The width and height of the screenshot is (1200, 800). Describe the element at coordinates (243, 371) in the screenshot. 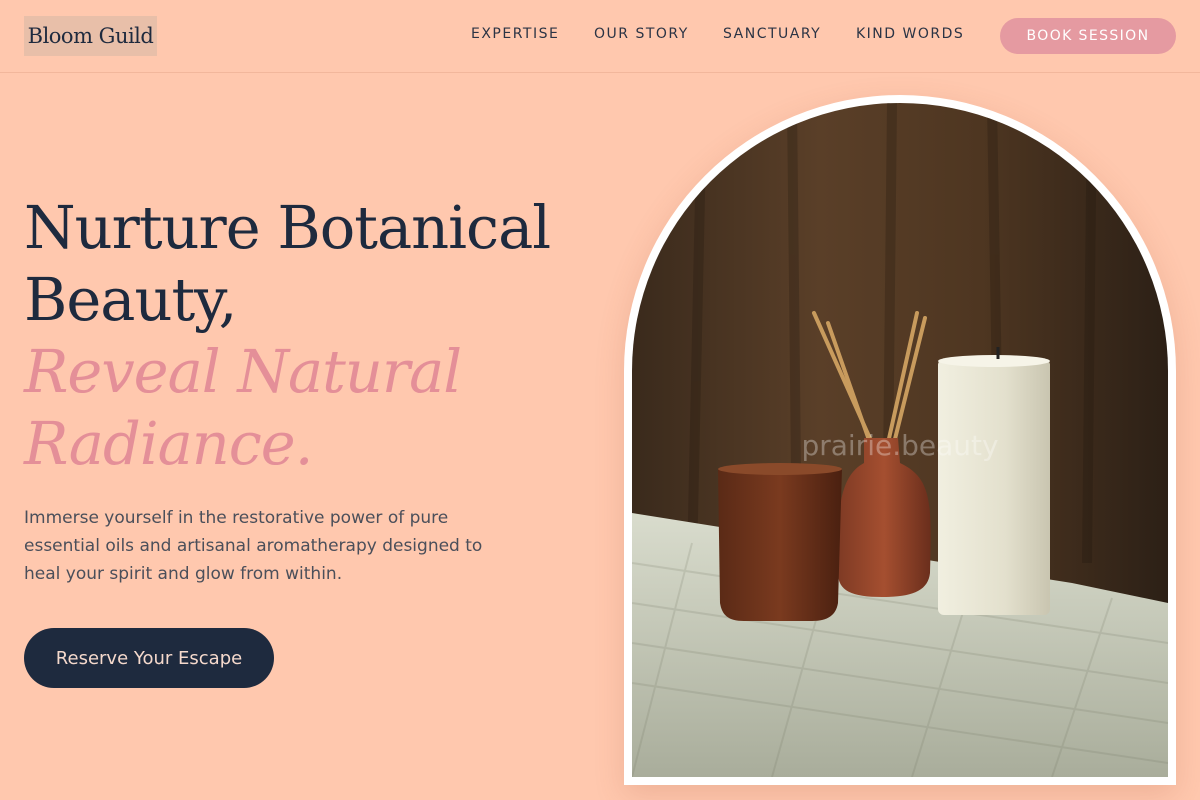

I see `headline-accent-line: Reveal Natural` at that location.